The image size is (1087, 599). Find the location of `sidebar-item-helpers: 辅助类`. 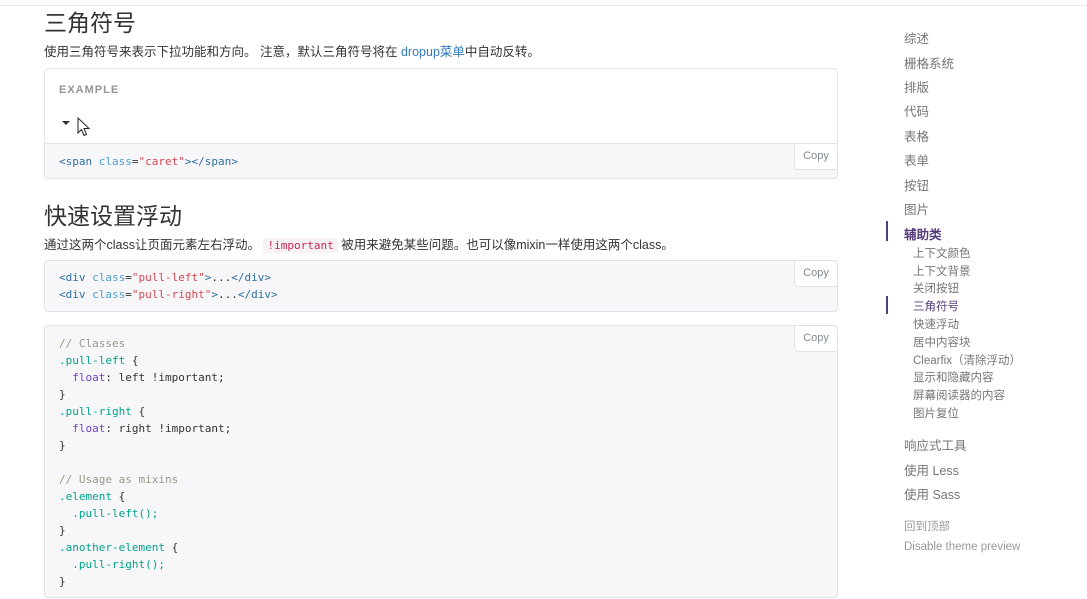

sidebar-item-helpers: 辅助类 is located at coordinates (923, 233).